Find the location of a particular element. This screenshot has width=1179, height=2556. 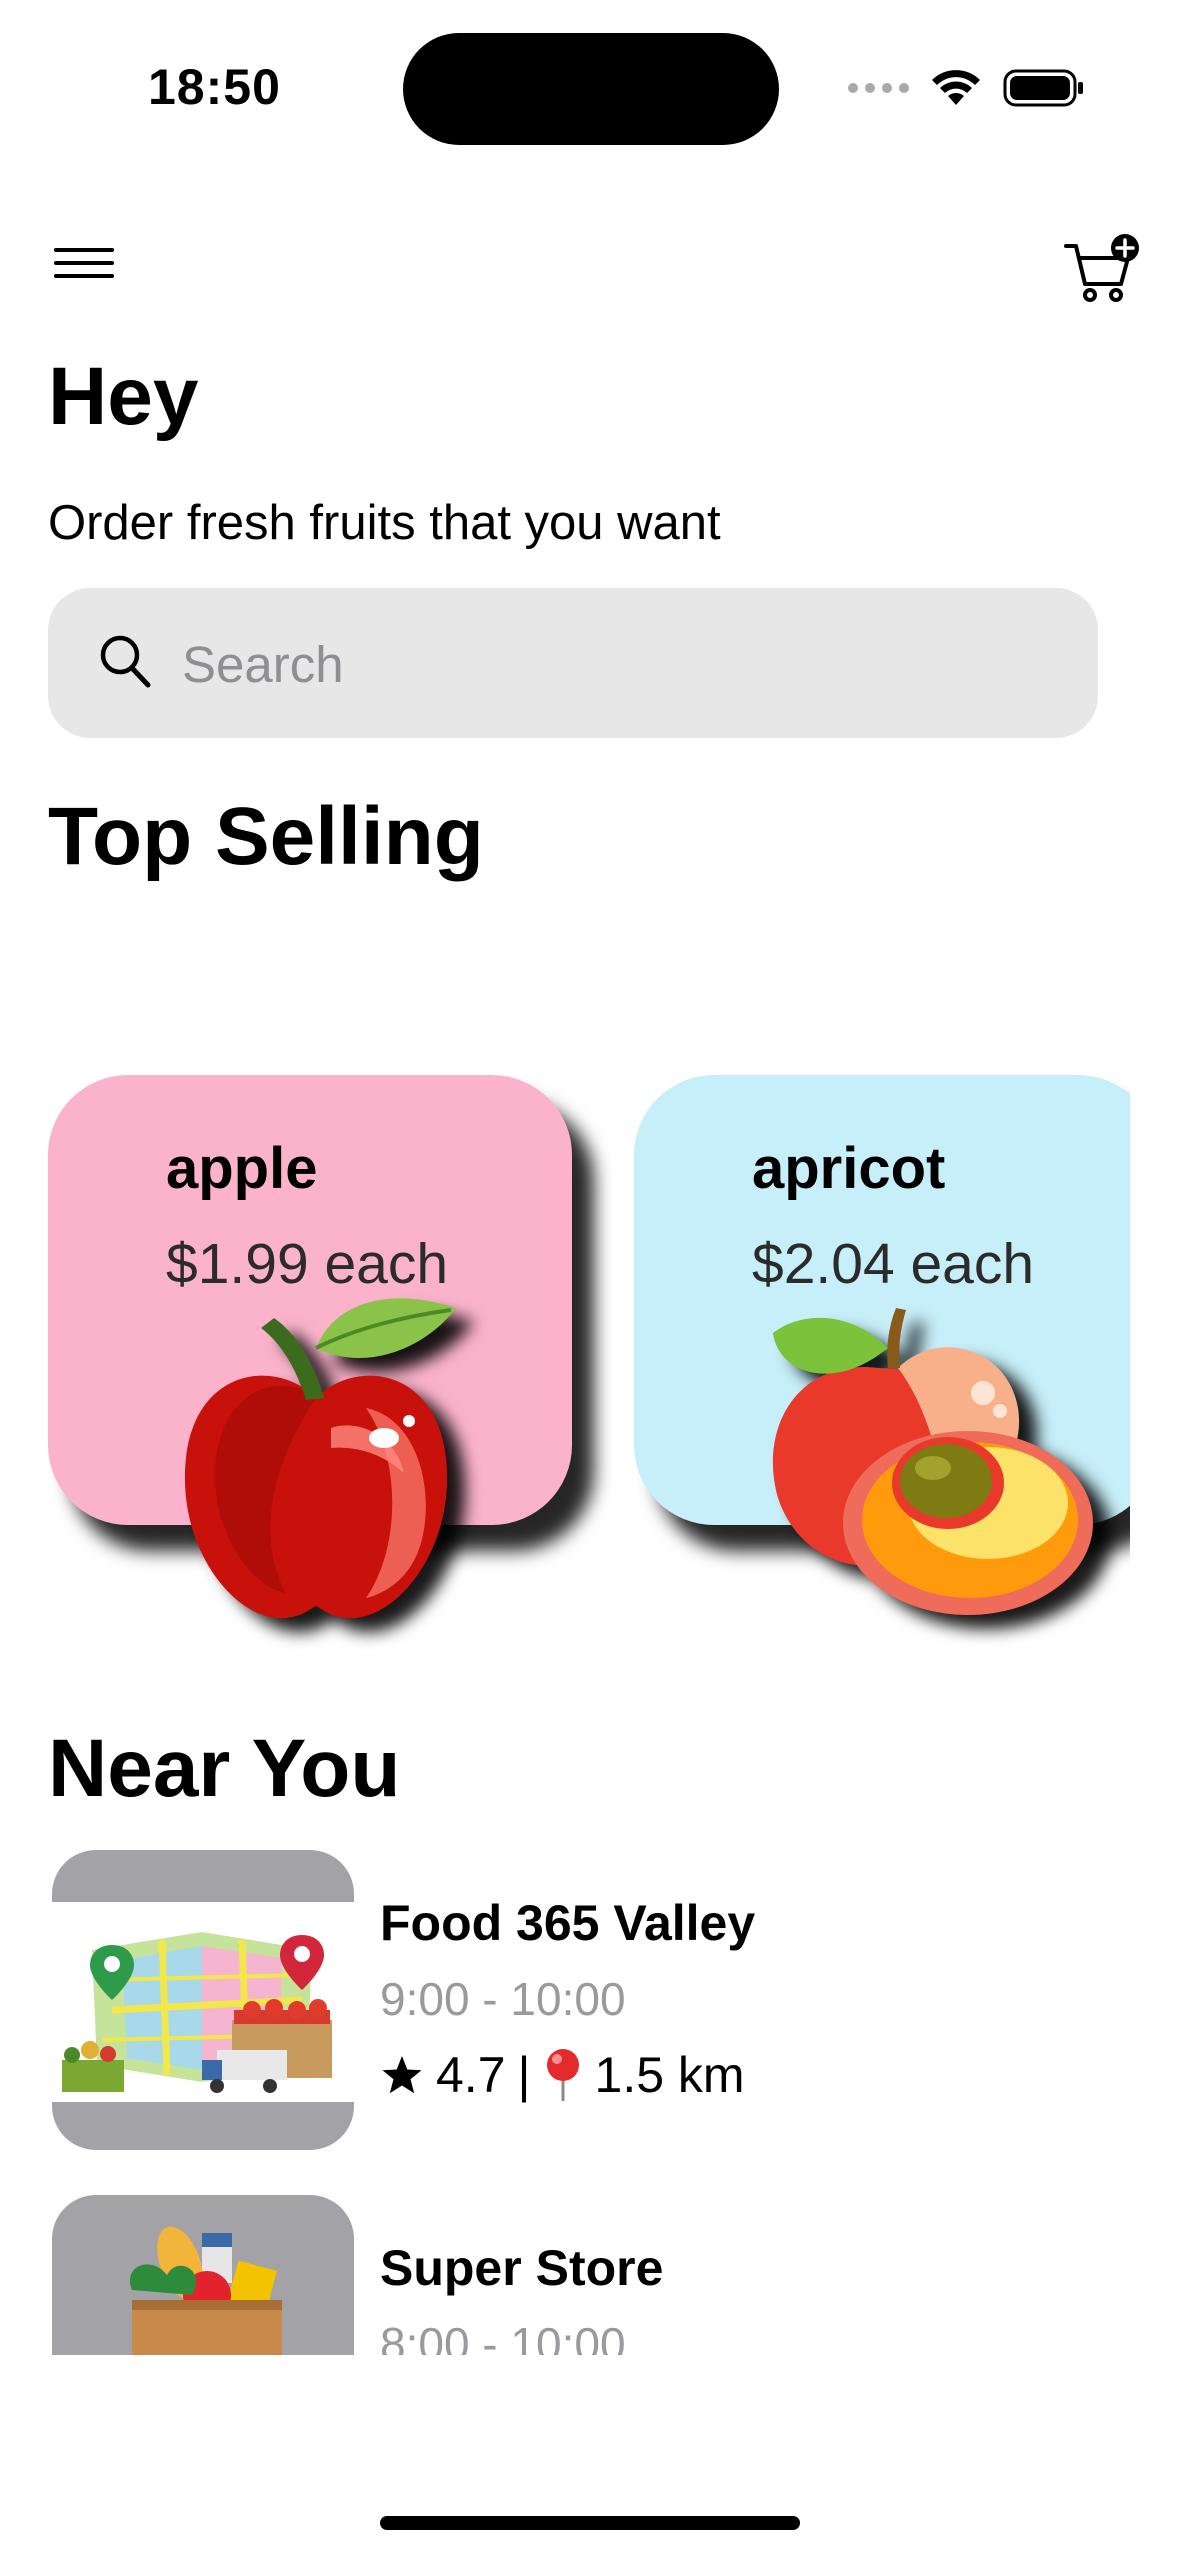

store-meta: 4.7 | 1.5 km is located at coordinates (562, 2075).